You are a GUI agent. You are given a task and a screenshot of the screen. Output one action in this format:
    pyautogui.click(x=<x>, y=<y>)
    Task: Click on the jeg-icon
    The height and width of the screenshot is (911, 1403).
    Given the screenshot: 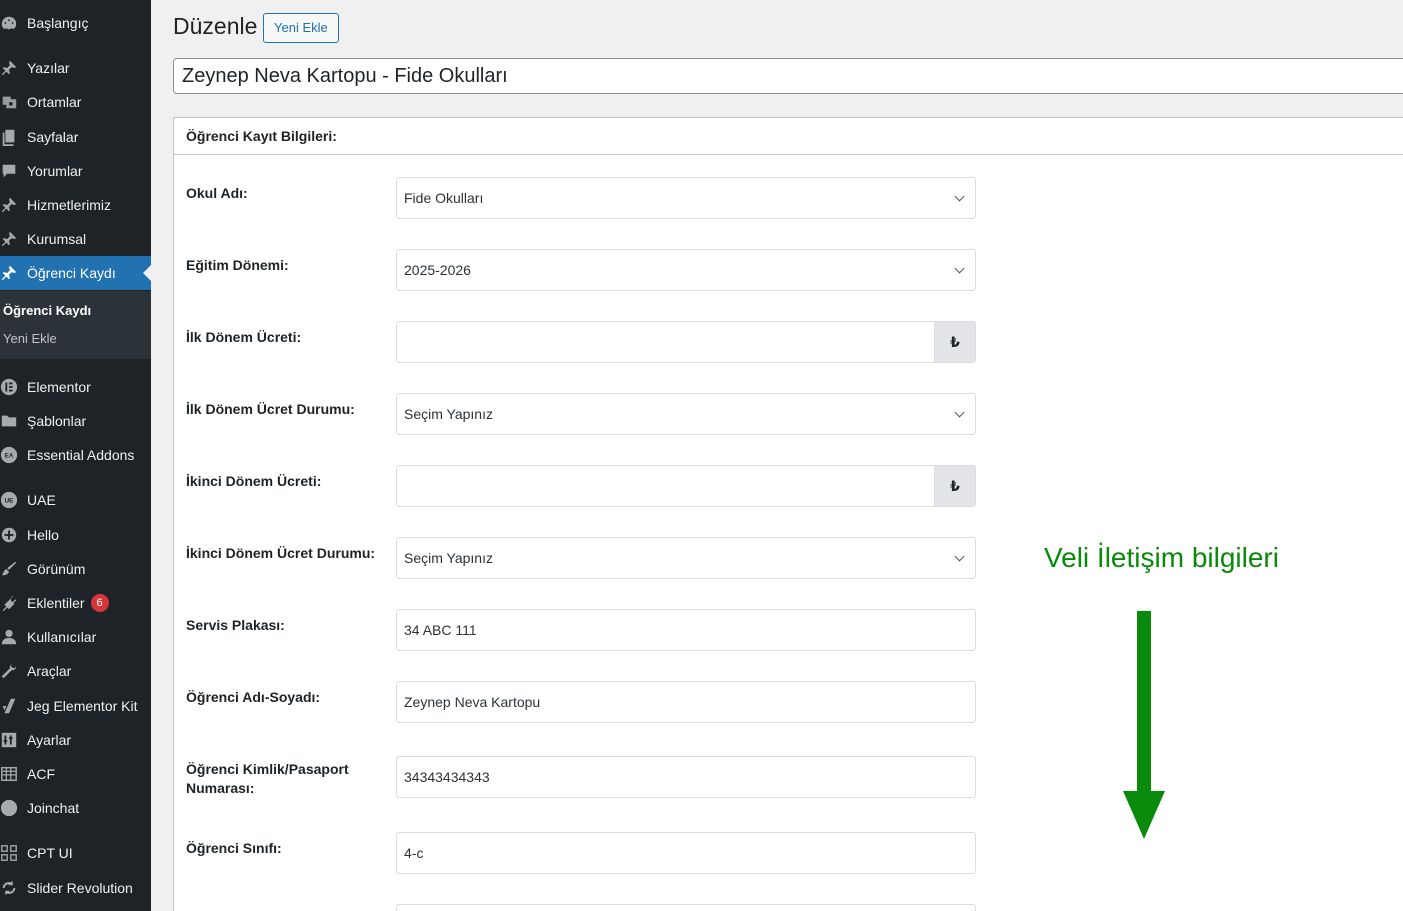 What is the action you would take?
    pyautogui.click(x=9, y=706)
    